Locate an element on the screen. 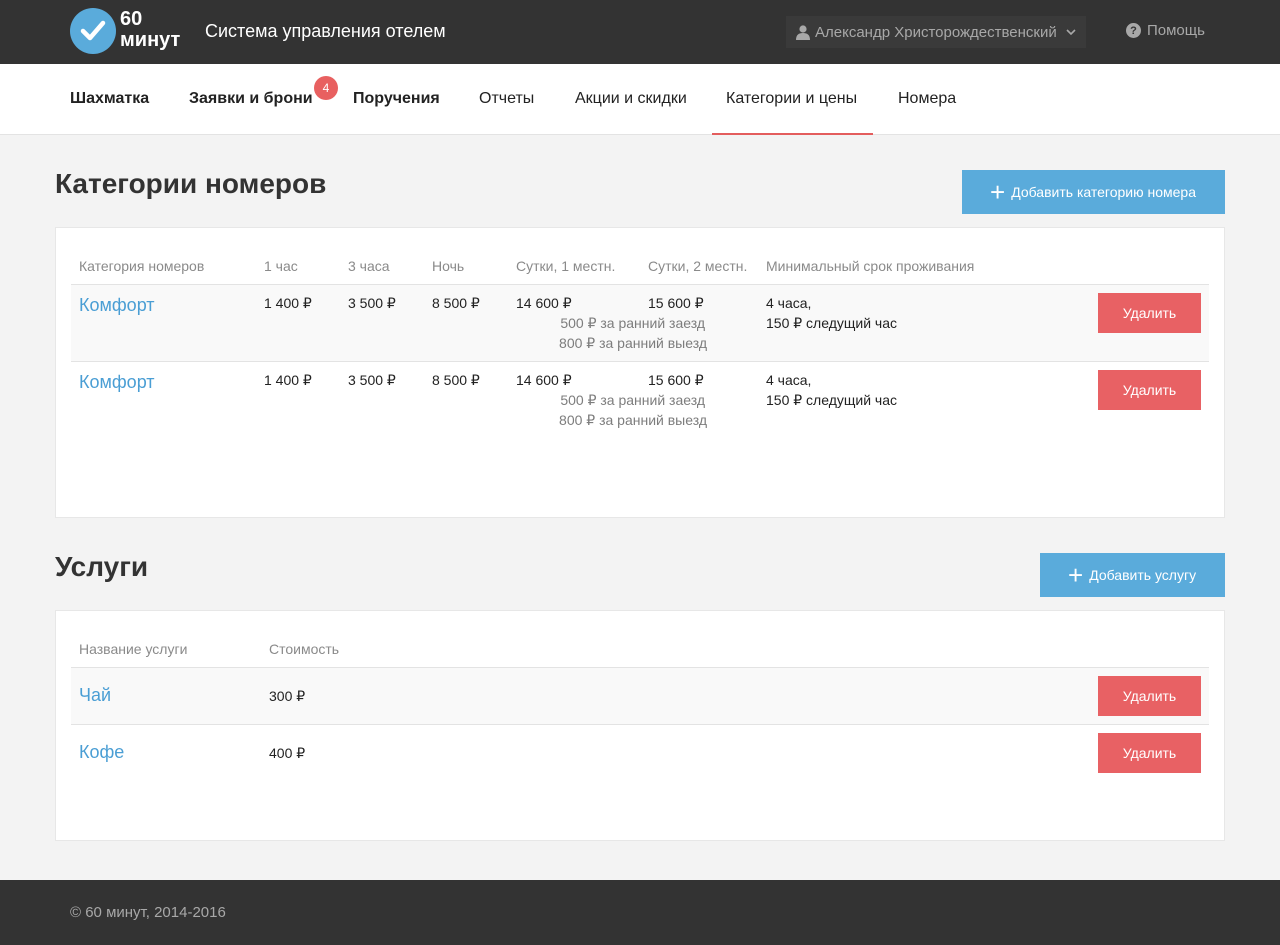  nav-label: Категории и цены is located at coordinates (792, 98).